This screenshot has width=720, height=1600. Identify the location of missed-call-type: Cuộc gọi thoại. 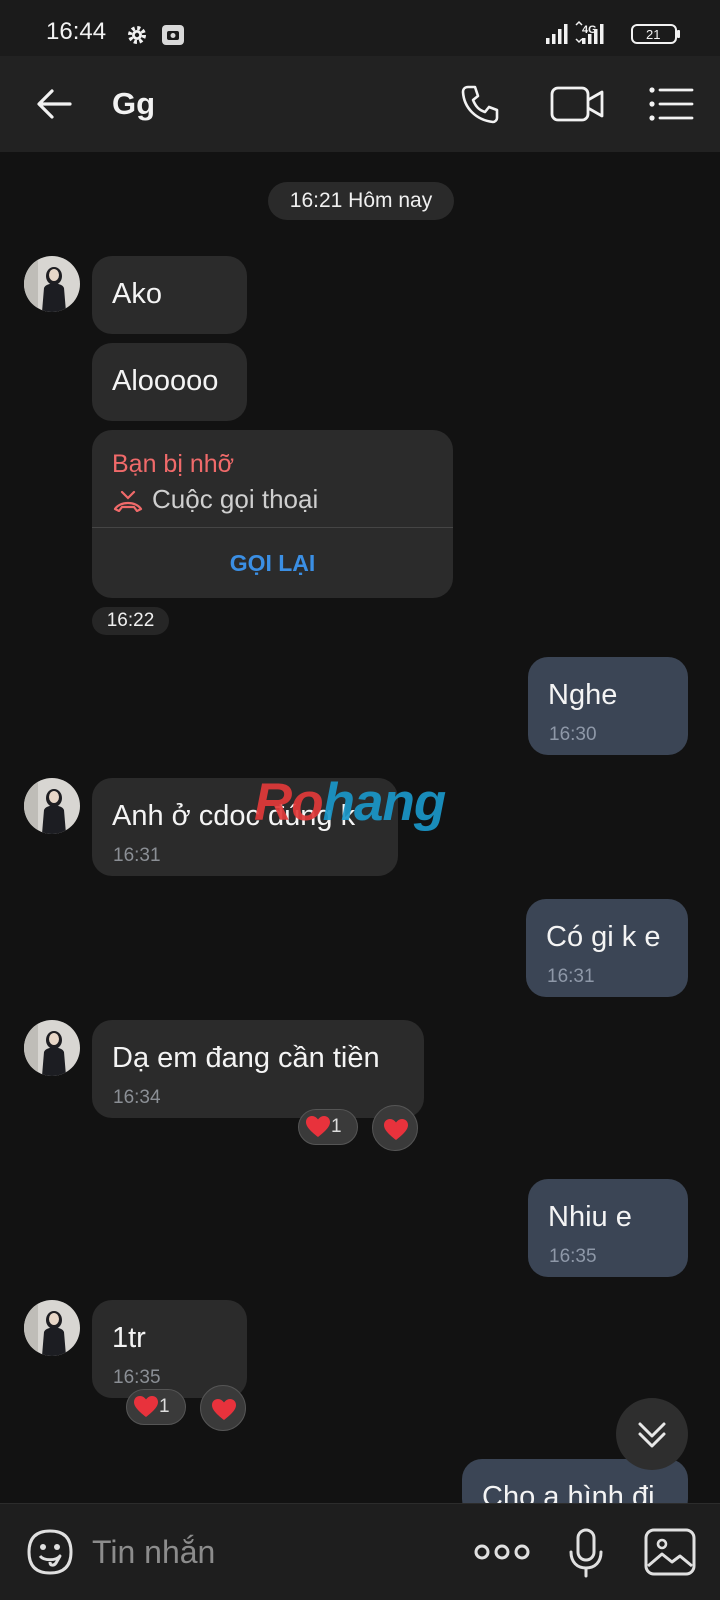
(235, 499).